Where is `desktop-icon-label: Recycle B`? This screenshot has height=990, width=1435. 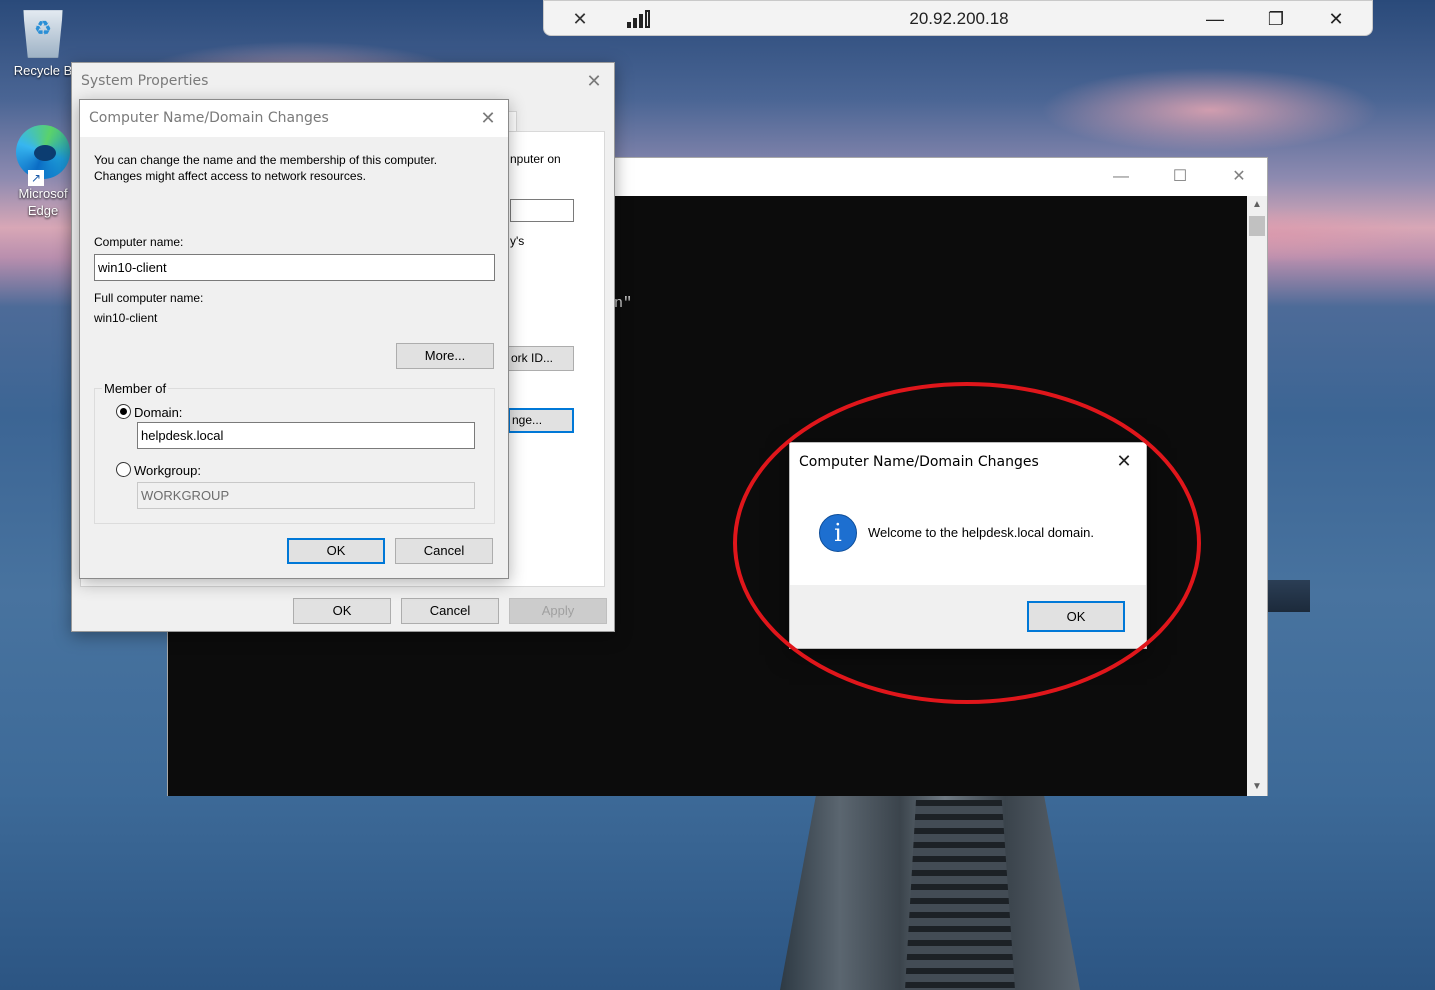
desktop-icon-label: Recycle B is located at coordinates (43, 70).